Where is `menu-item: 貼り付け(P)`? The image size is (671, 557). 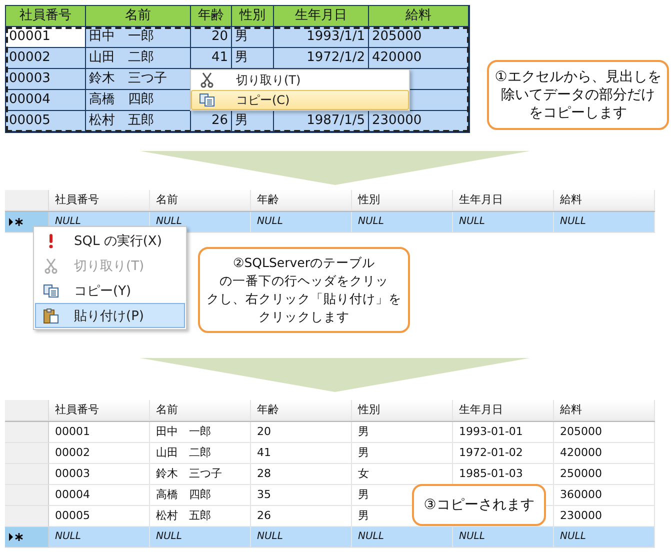 menu-item: 貼り付け(P) is located at coordinates (110, 315).